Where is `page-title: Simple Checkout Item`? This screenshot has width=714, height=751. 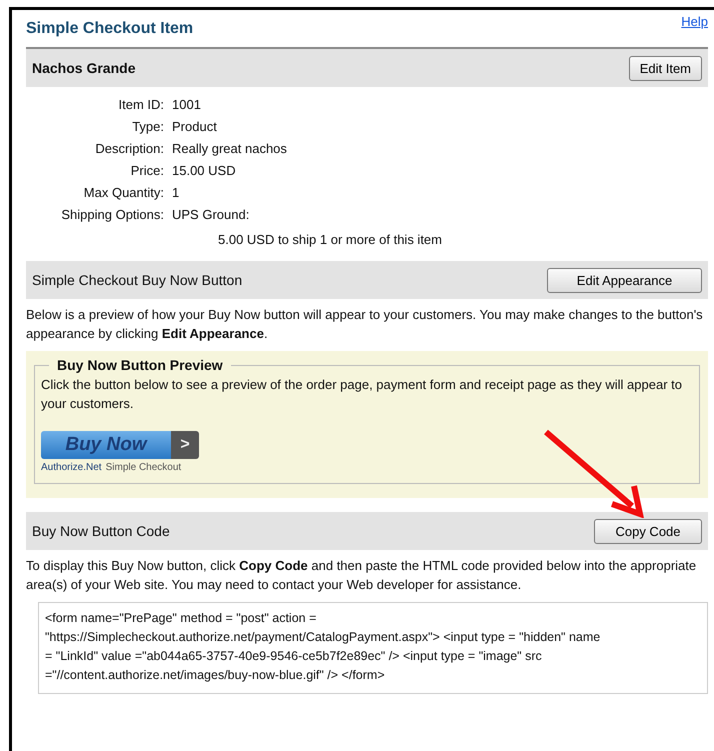 page-title: Simple Checkout Item is located at coordinates (110, 29).